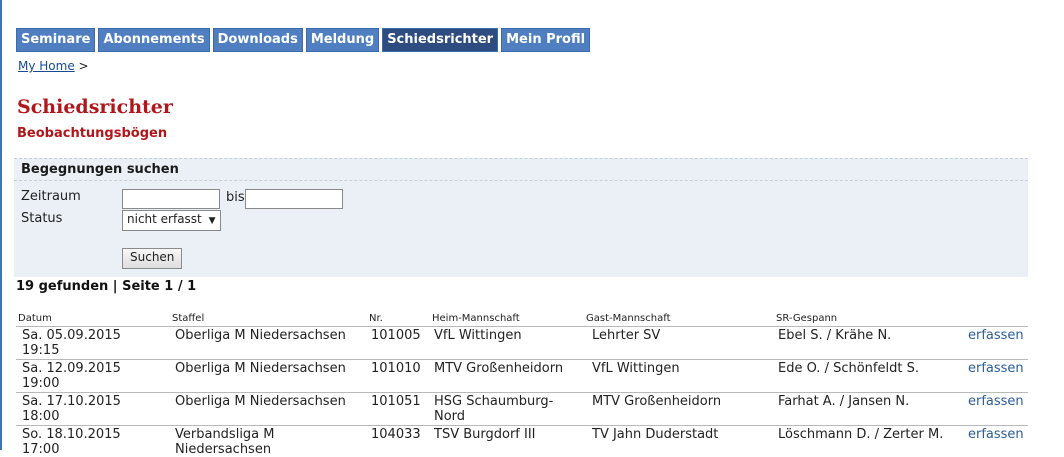 The image size is (1064, 457). Describe the element at coordinates (71, 401) in the screenshot. I see `cell-datum-line1: Sa. 17.10.2015` at that location.